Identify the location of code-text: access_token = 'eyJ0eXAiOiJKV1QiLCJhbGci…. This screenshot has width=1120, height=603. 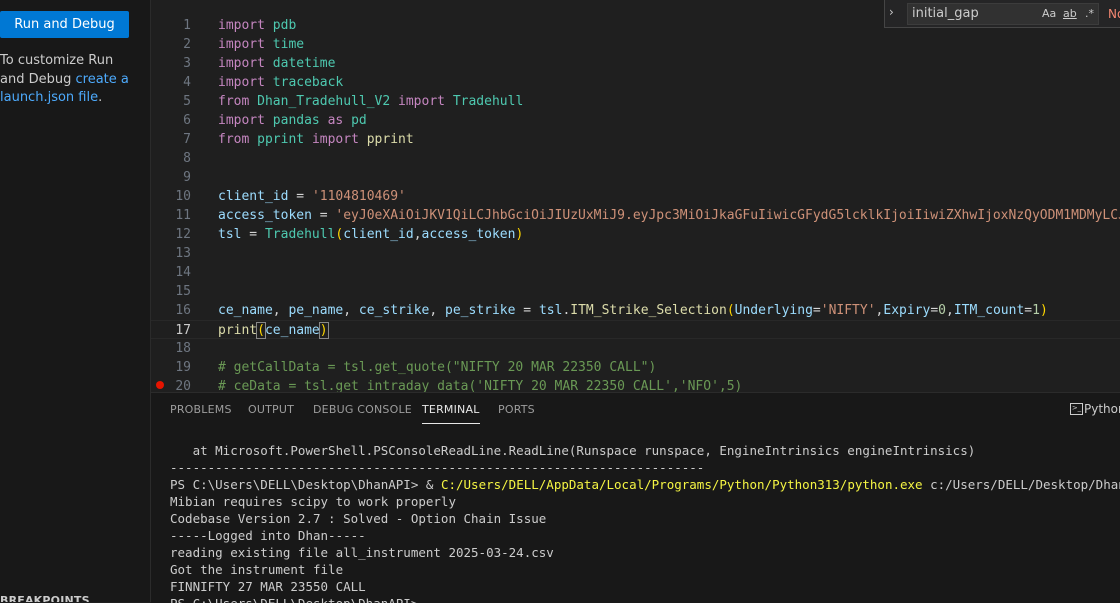
(669, 215).